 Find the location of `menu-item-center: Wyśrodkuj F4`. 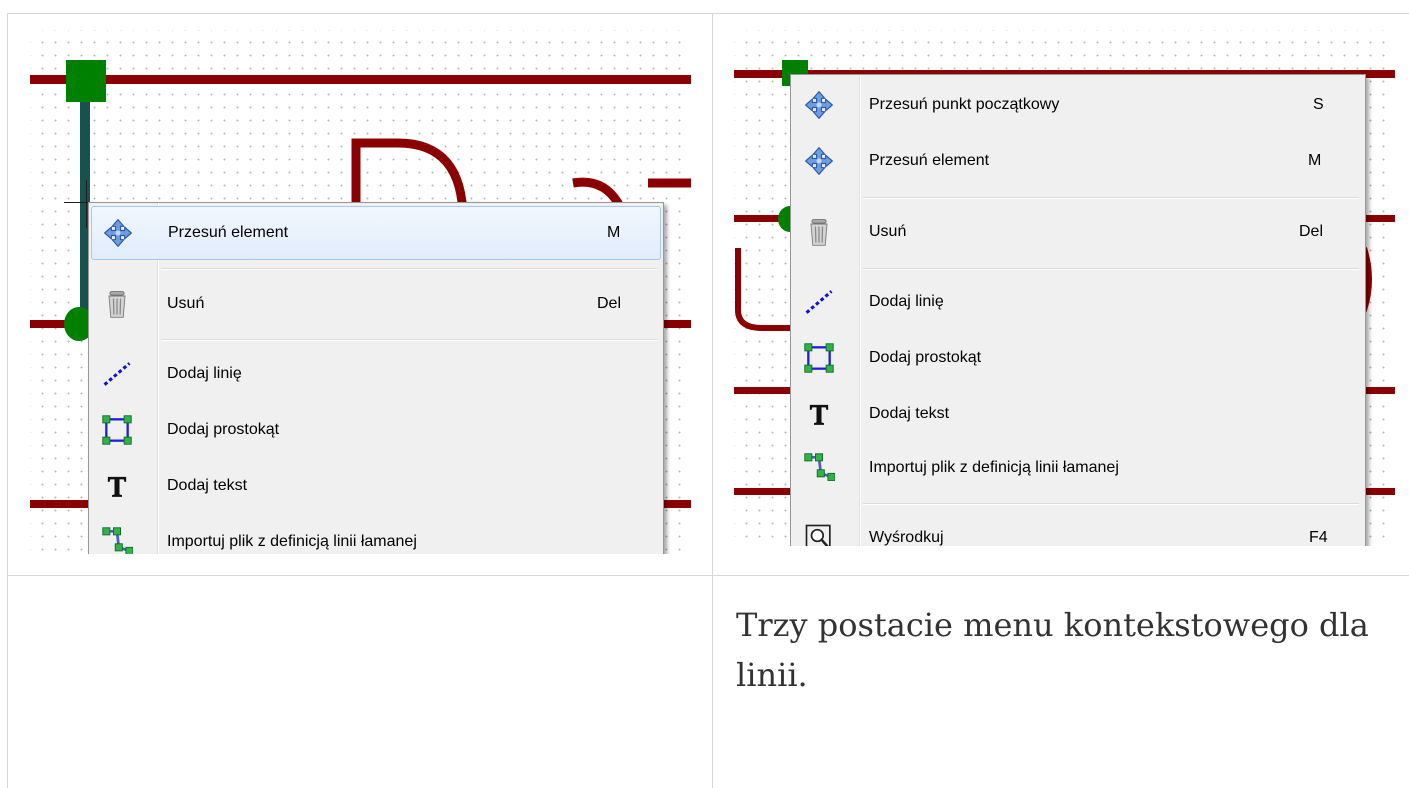

menu-item-center: Wyśrodkuj F4 is located at coordinates (1078, 528).